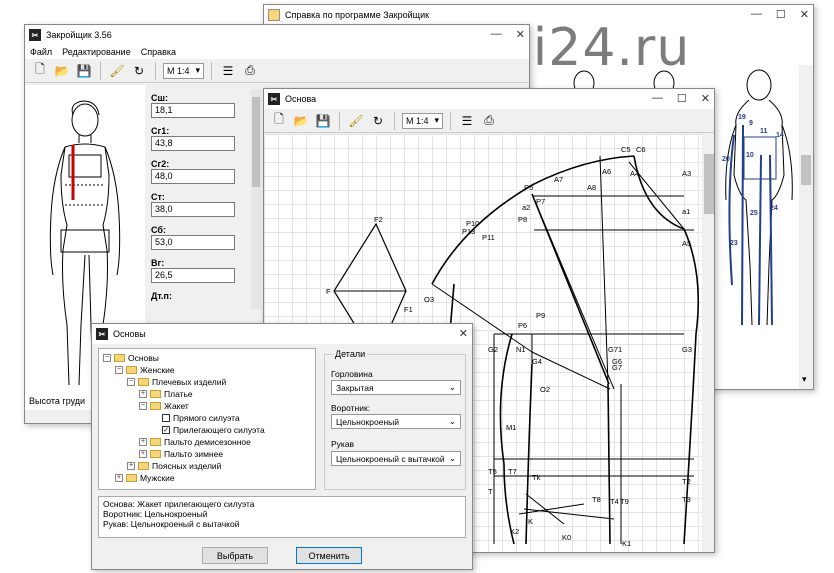  What do you see at coordinates (161, 296) in the screenshot?
I see `field-label: Дт.п:` at bounding box center [161, 296].